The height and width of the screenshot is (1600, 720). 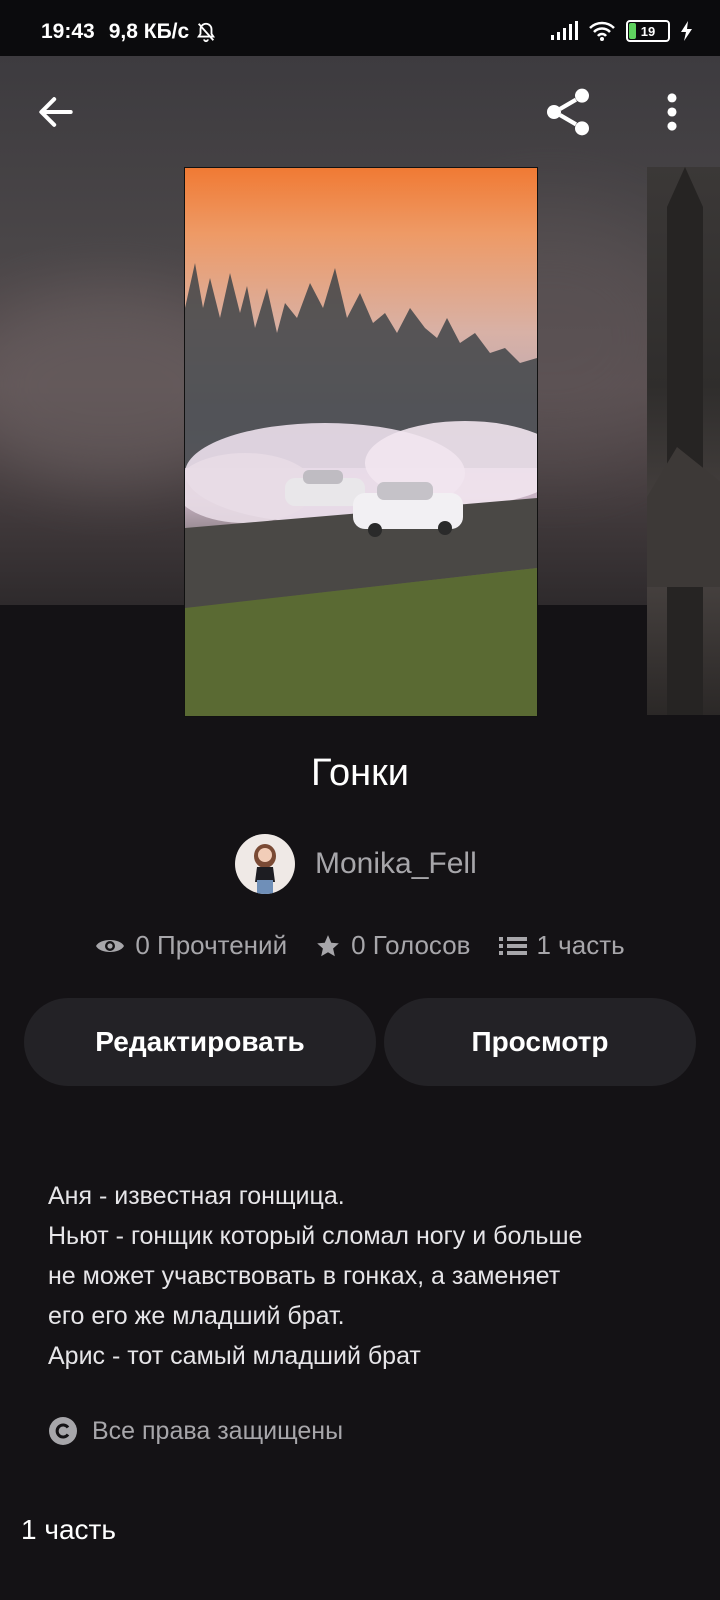 I want to click on edit-button: Редактировать, so click(x=200, y=1042).